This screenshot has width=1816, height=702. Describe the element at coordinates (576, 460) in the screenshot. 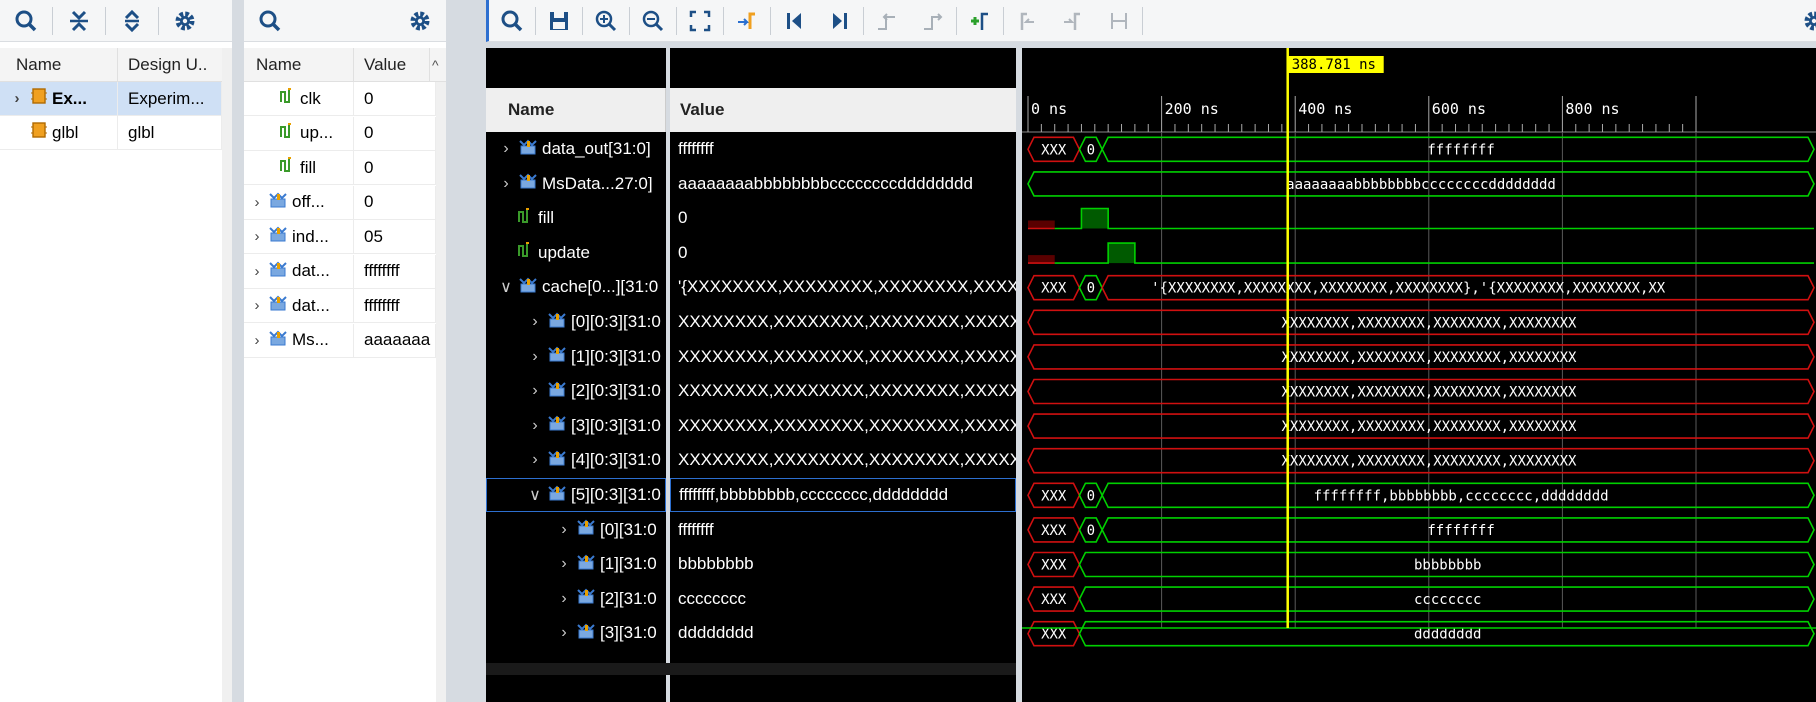

I see `wave-signal-name-row: › [4][0:3][31:0` at that location.